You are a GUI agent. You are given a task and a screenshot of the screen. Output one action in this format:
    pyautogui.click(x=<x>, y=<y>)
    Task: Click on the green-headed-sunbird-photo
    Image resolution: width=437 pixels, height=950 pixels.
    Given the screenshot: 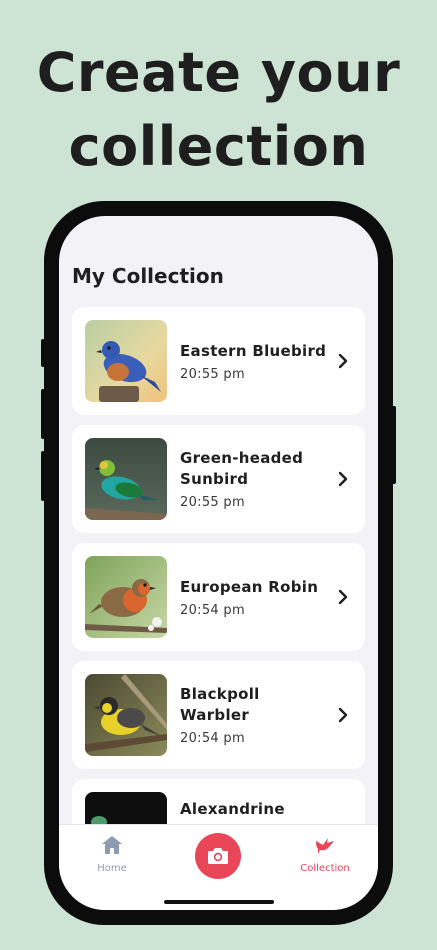 What is the action you would take?
    pyautogui.click(x=126, y=479)
    